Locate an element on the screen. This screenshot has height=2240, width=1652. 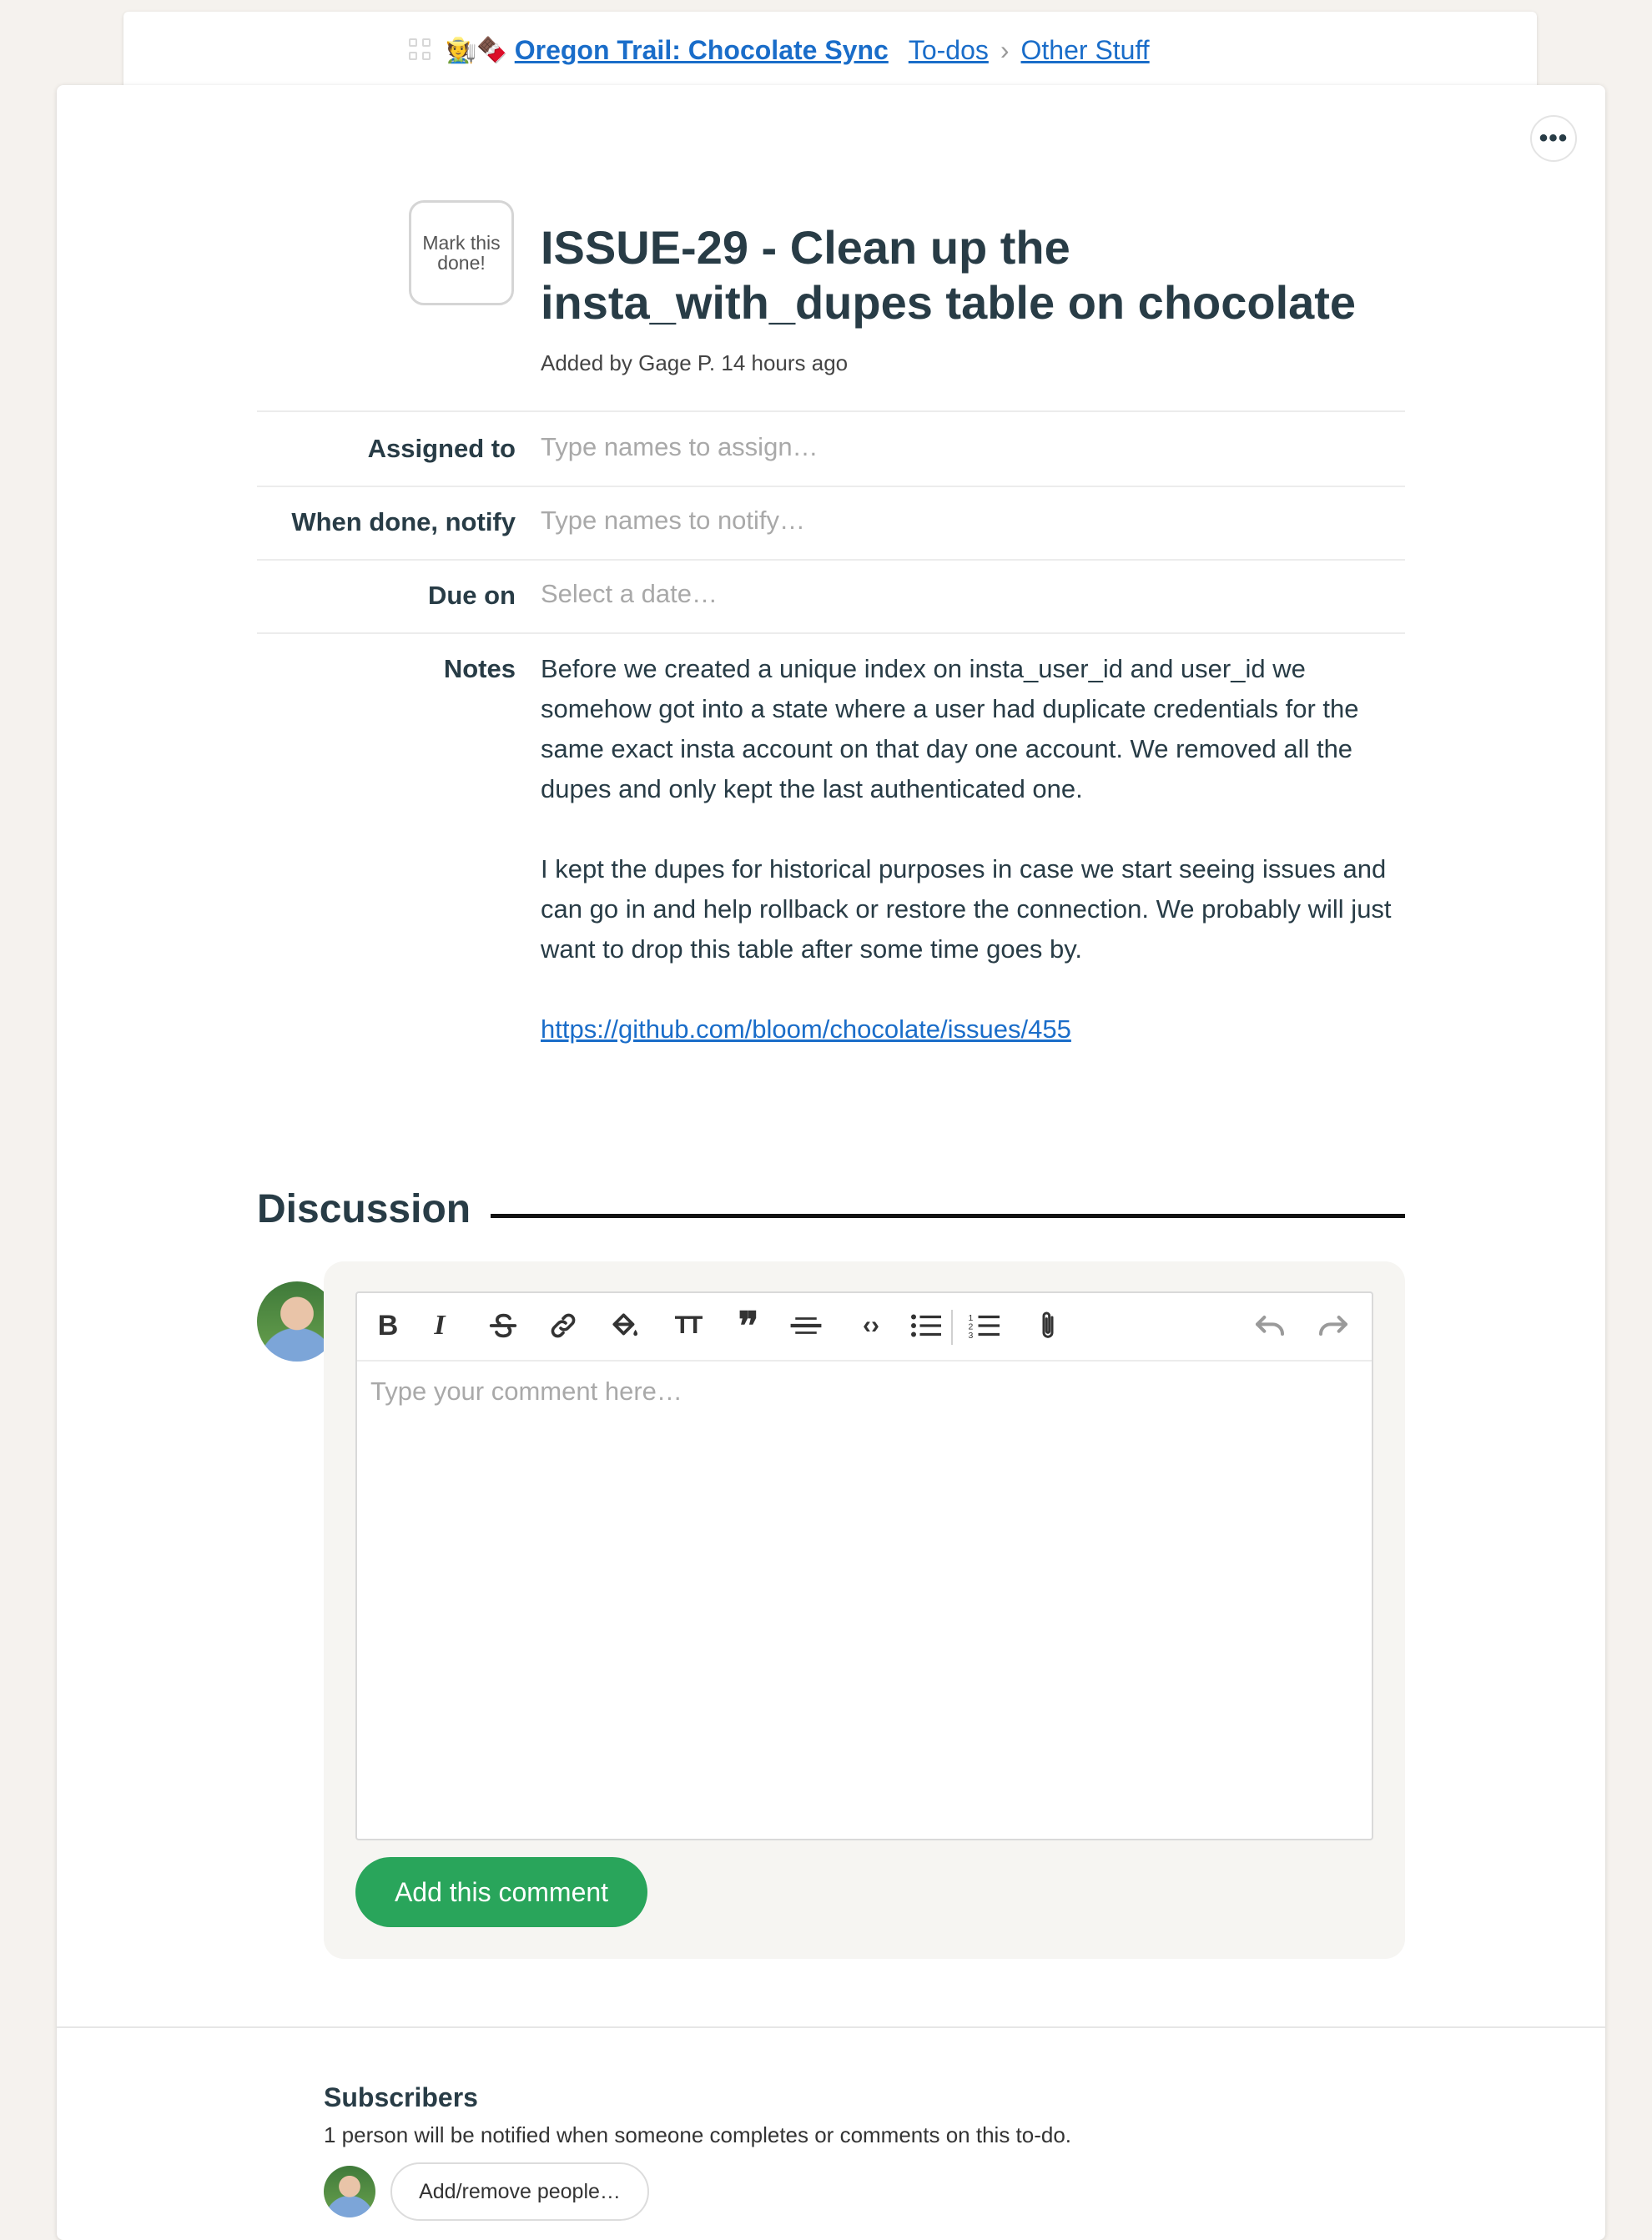
subscriber-avatar is located at coordinates (350, 2191).